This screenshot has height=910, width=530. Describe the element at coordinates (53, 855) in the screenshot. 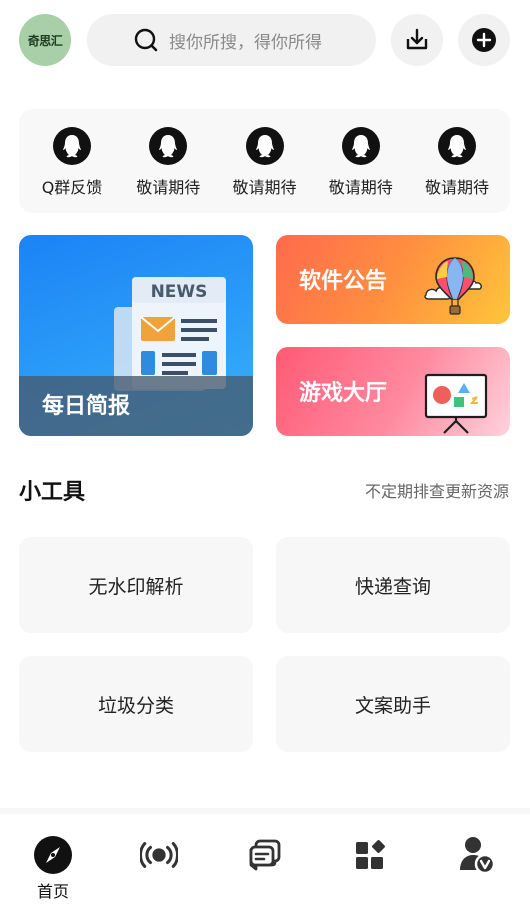

I see `compass-icon` at that location.